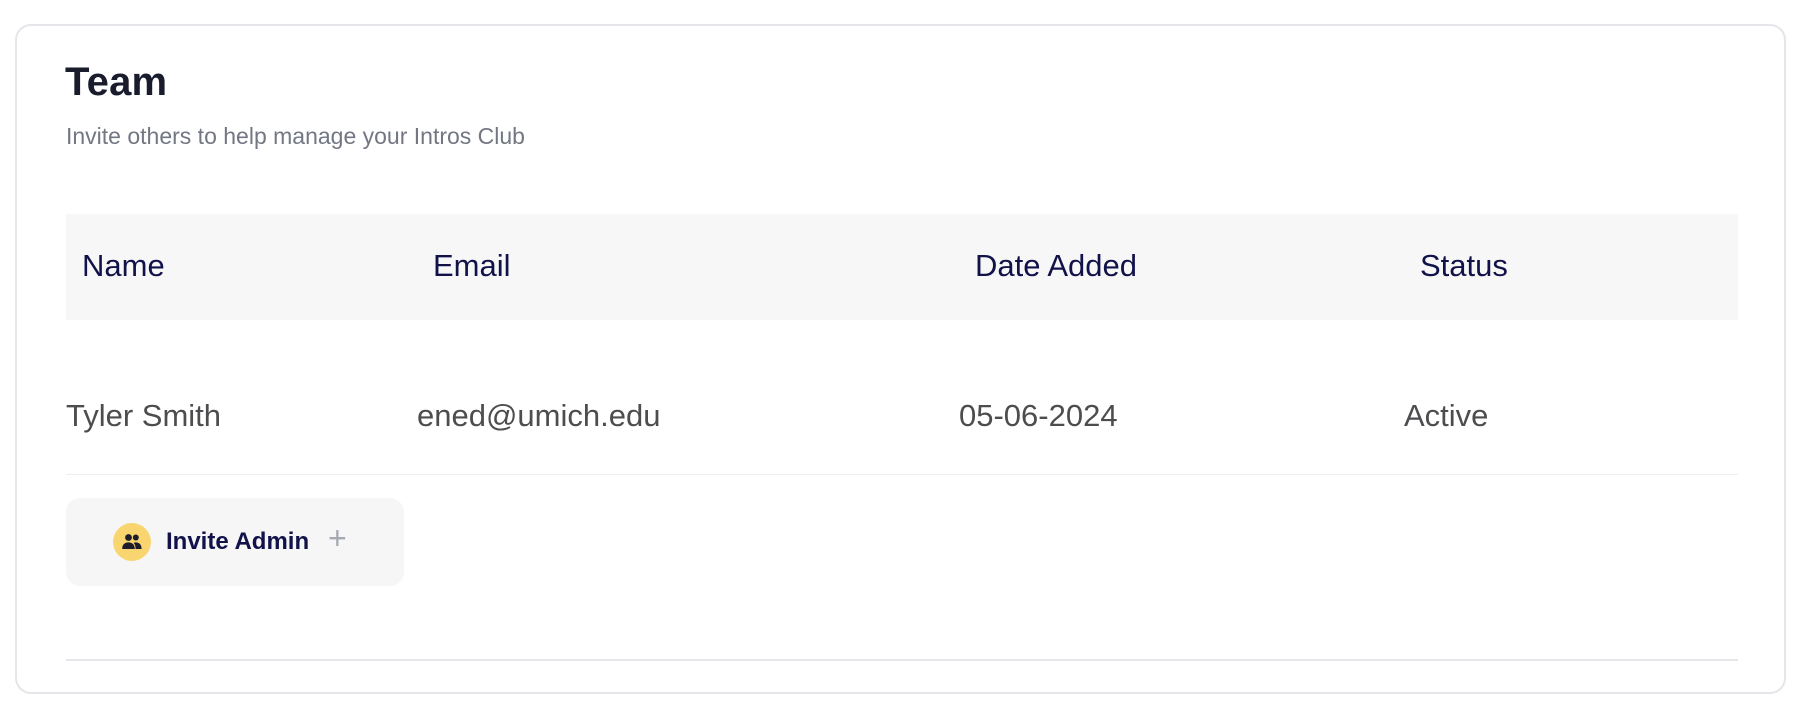  Describe the element at coordinates (1056, 266) in the screenshot. I see `column-header-date-added: Date Added` at that location.